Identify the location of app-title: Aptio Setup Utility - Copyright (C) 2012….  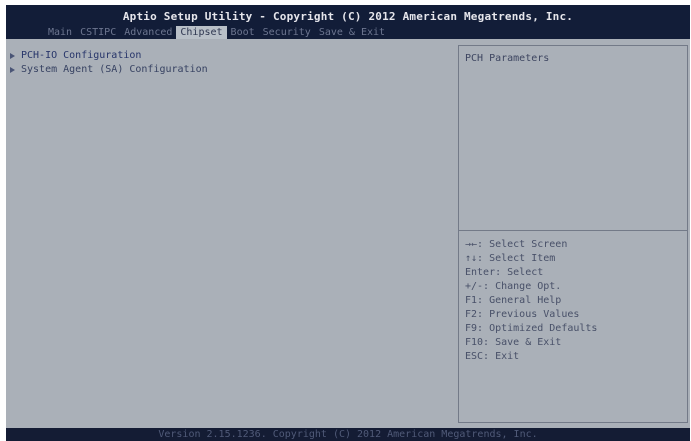
(348, 16).